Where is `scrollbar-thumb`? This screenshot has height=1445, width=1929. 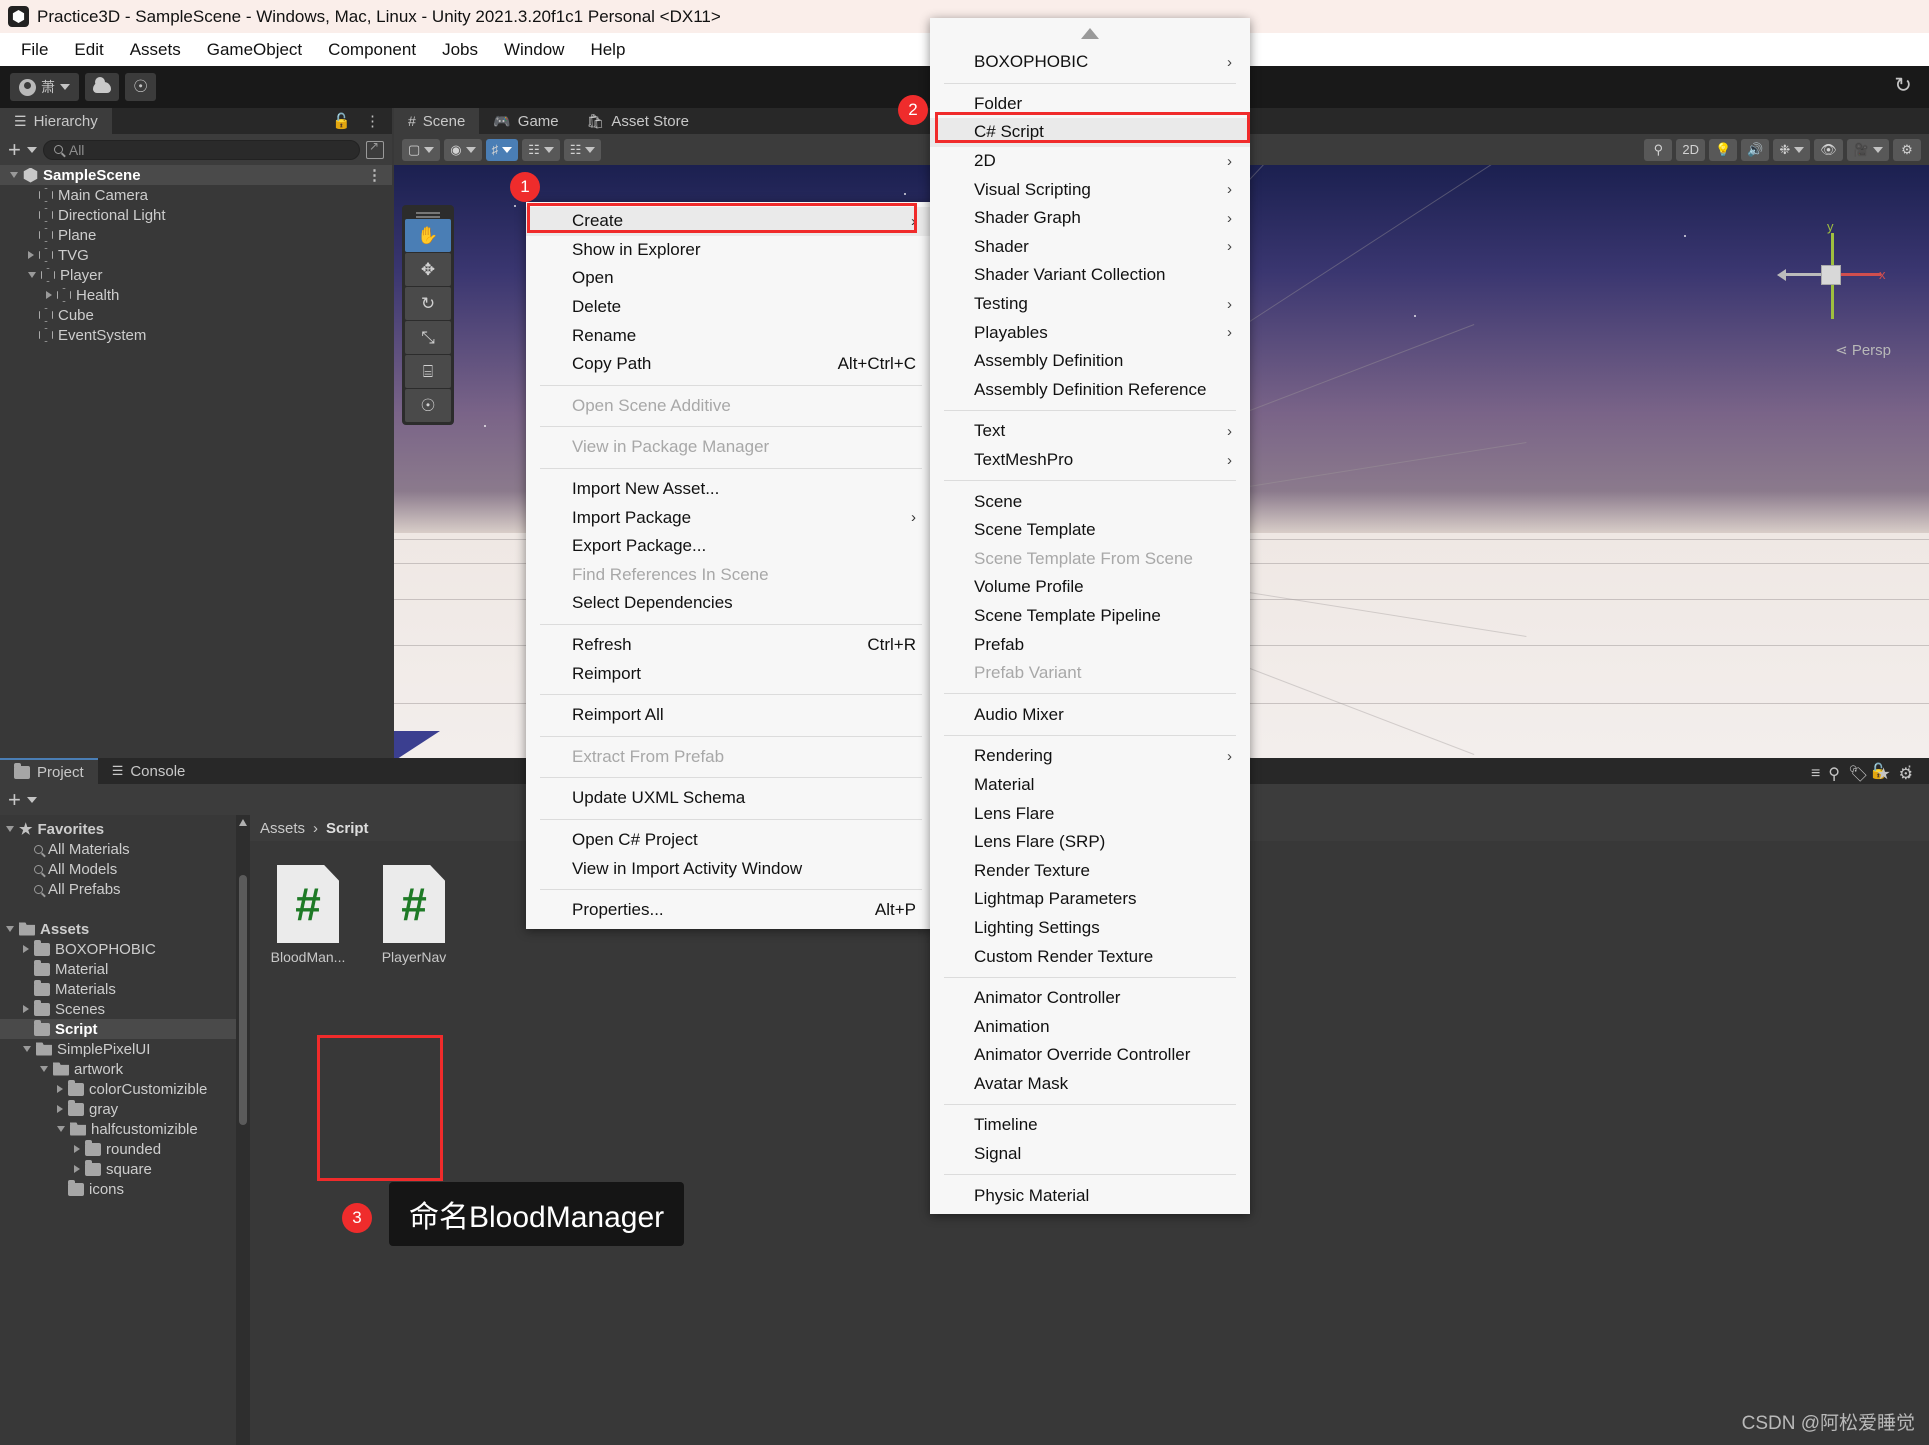
scrollbar-thumb is located at coordinates (243, 1000).